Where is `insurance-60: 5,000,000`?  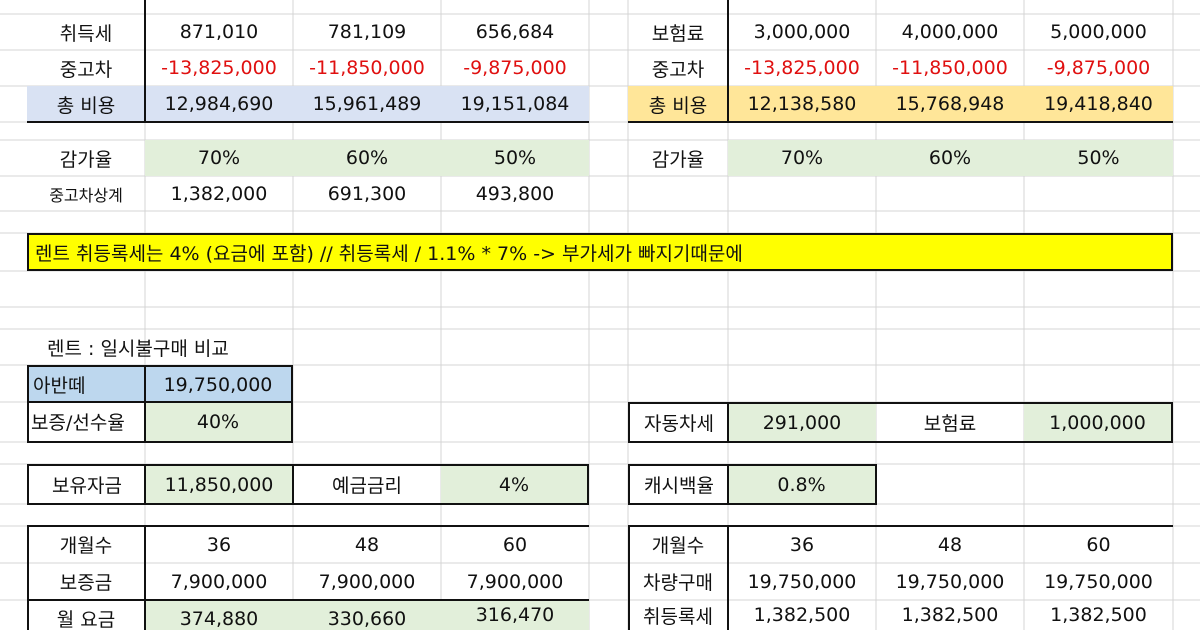
insurance-60: 5,000,000 is located at coordinates (1098, 32).